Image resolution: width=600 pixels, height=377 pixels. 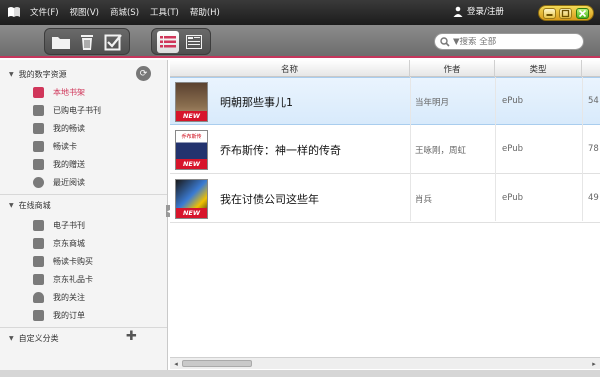 I want to click on sidebar-item-local-shelf: 本地书架, so click(x=83, y=92).